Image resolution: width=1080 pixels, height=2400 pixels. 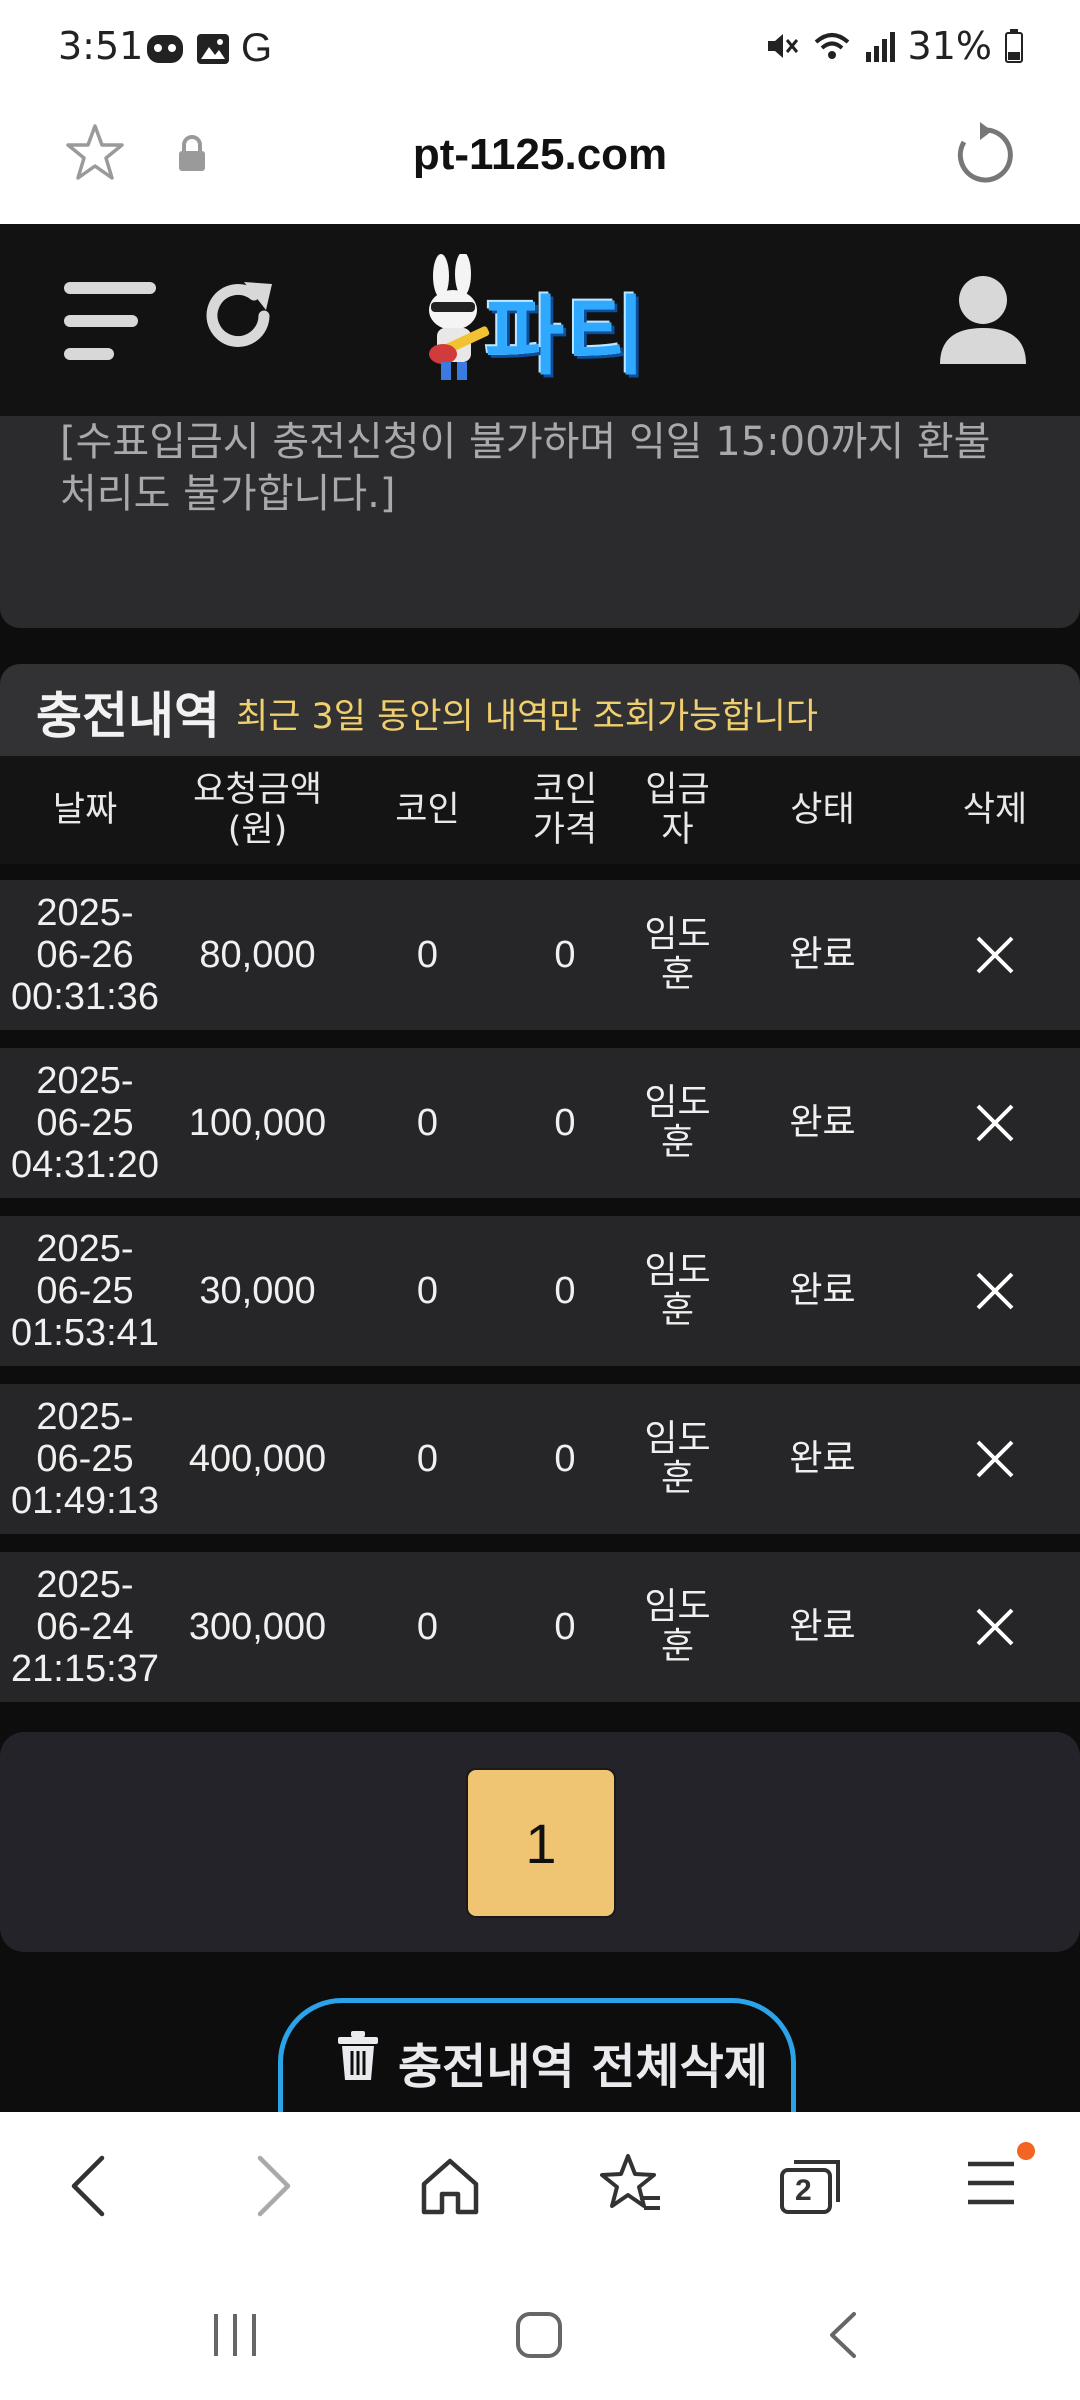 I want to click on browser-toolbar: 2, so click(x=540, y=2202).